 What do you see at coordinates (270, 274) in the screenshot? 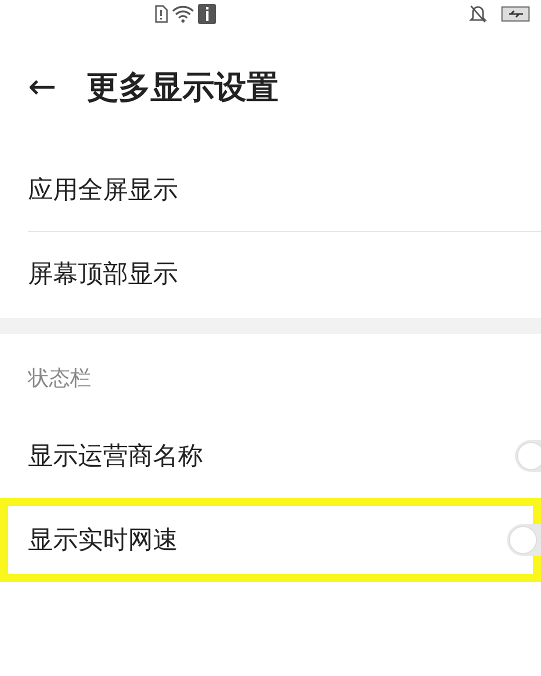
I see `settings-item: 屏幕顶部显示` at bounding box center [270, 274].